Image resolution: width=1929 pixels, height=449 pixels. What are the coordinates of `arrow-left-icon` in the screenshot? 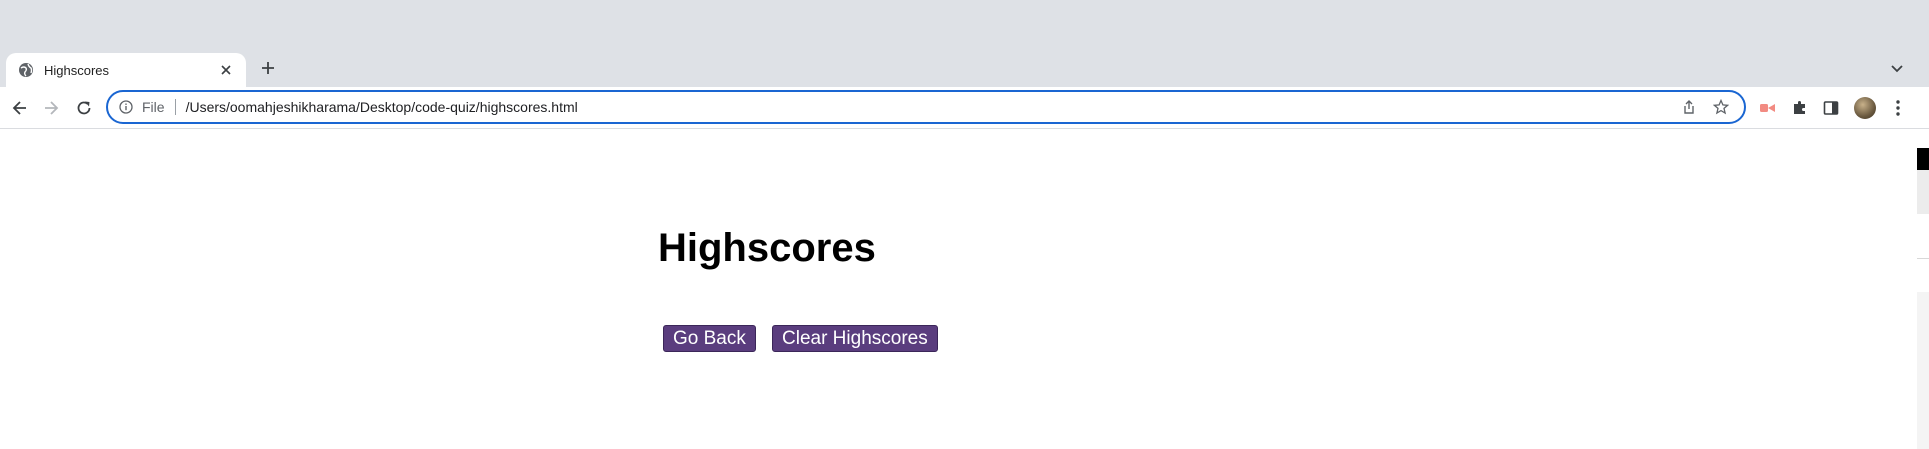 It's located at (20, 108).